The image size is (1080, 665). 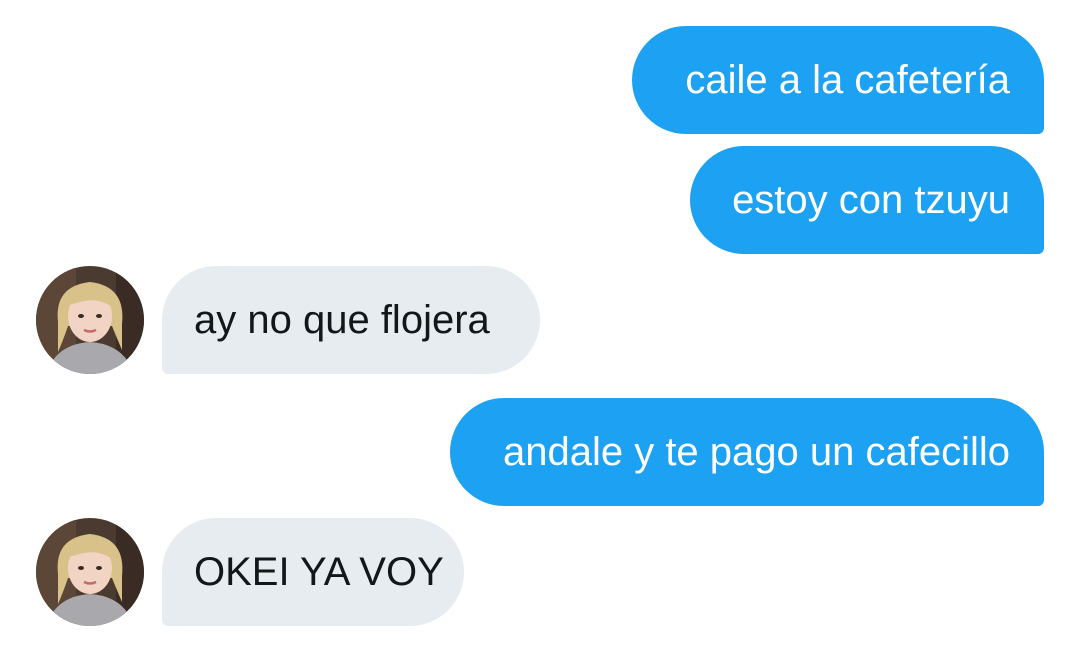 What do you see at coordinates (319, 572) in the screenshot?
I see `message-text: OKEI YA VOY` at bounding box center [319, 572].